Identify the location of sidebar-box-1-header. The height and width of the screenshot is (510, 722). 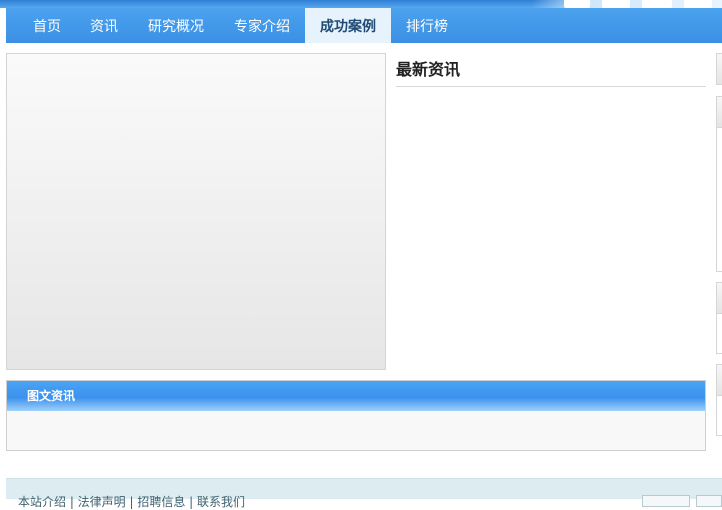
(719, 69).